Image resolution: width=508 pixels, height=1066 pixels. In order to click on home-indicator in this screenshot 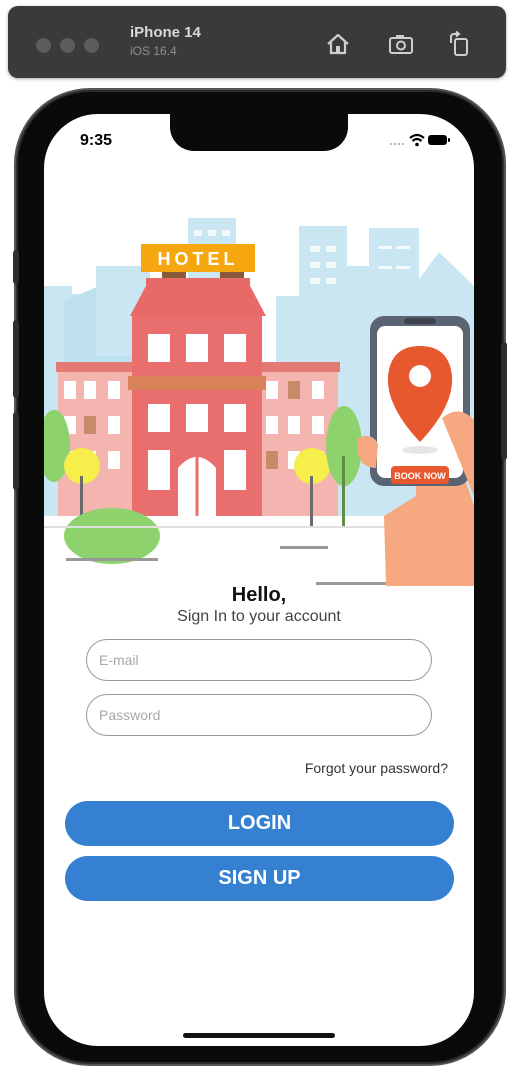, I will do `click(259, 1035)`.